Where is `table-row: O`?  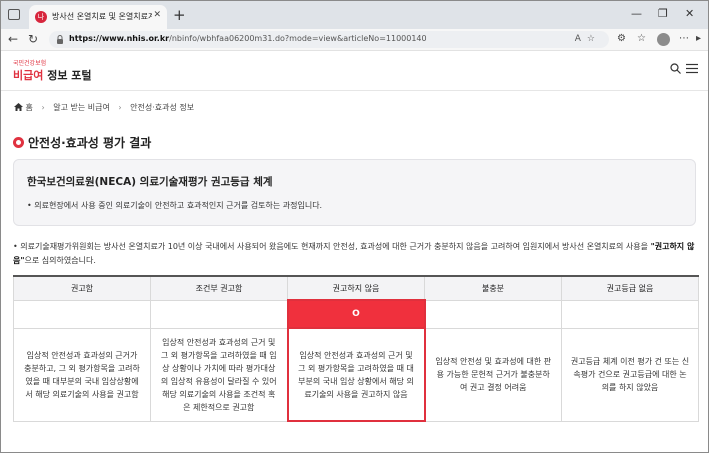
table-row: O is located at coordinates (356, 314).